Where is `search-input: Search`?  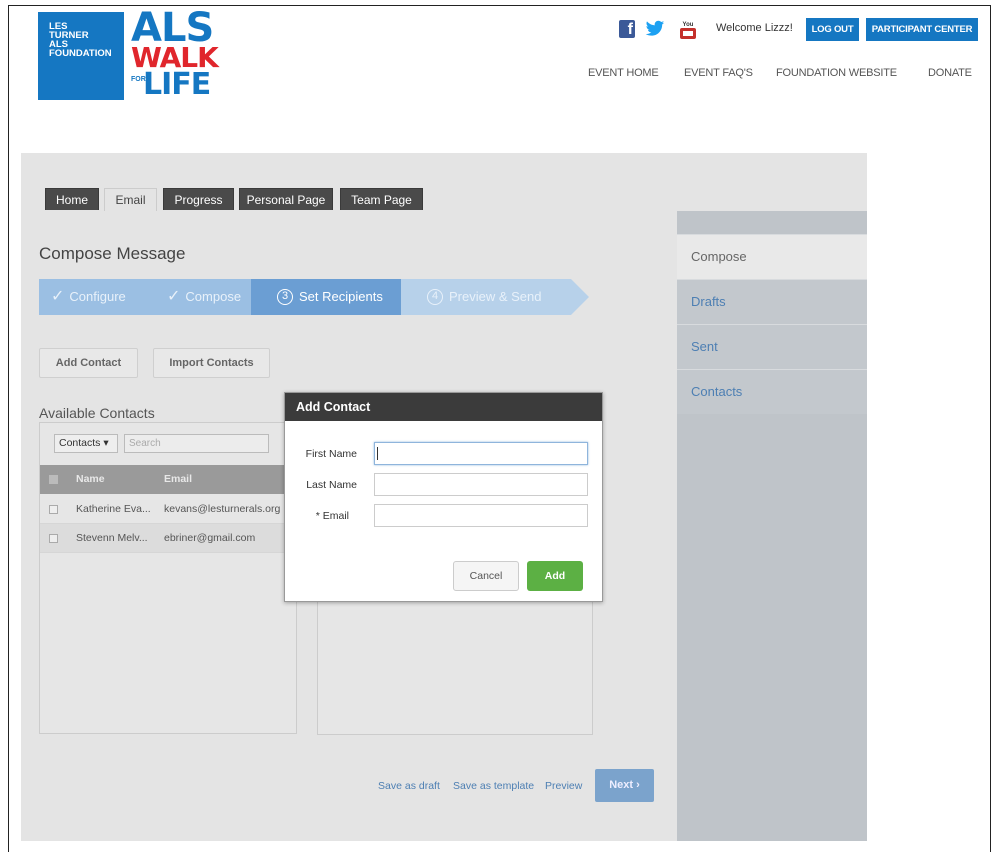 search-input: Search is located at coordinates (196, 443).